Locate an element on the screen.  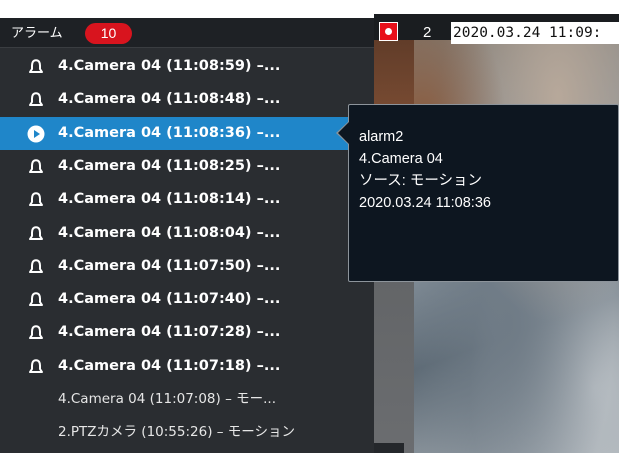
camera-timestamp: 2020.03.24 11:09: is located at coordinates (535, 33).